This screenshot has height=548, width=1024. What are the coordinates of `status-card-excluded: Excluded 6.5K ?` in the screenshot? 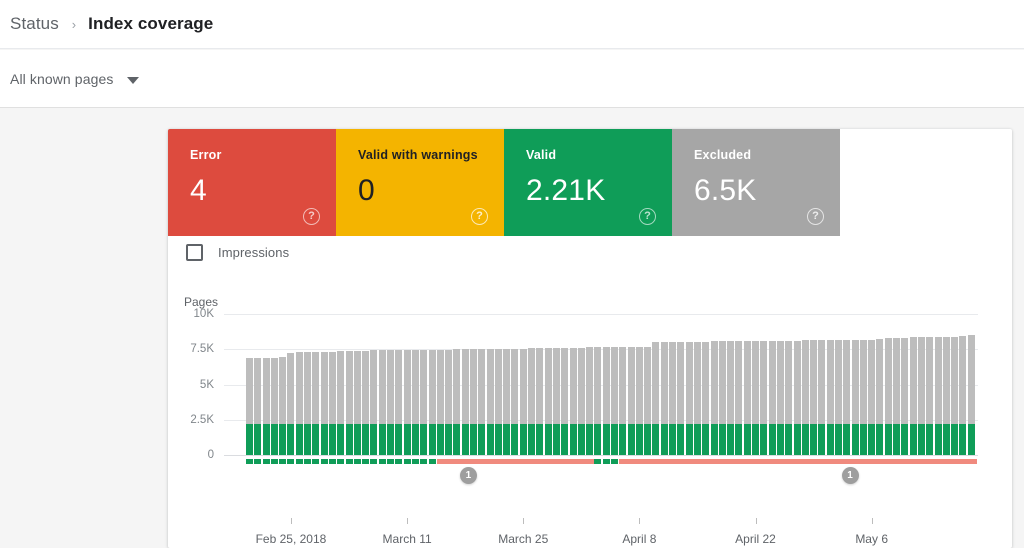 It's located at (756, 182).